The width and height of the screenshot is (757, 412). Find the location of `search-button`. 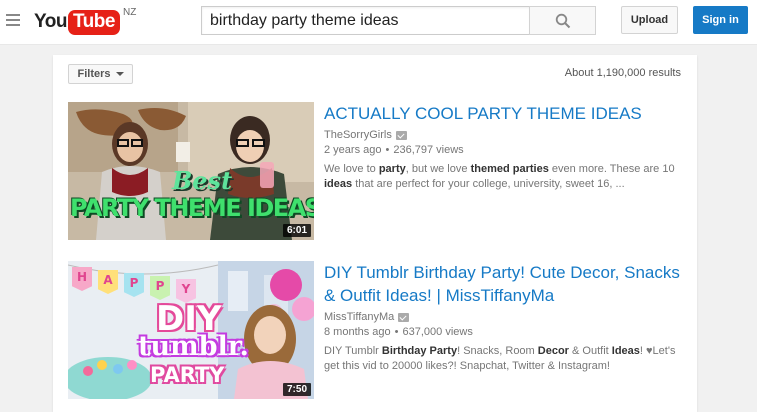

search-button is located at coordinates (562, 20).